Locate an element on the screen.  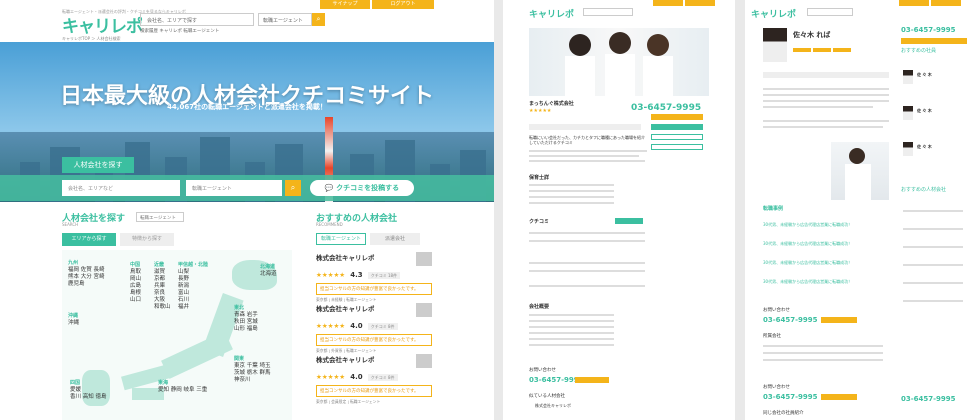
region-prefs: 福岡 佐賀 長崎 熊本 大分 宮崎 鹿児島 is located at coordinates (86, 277).